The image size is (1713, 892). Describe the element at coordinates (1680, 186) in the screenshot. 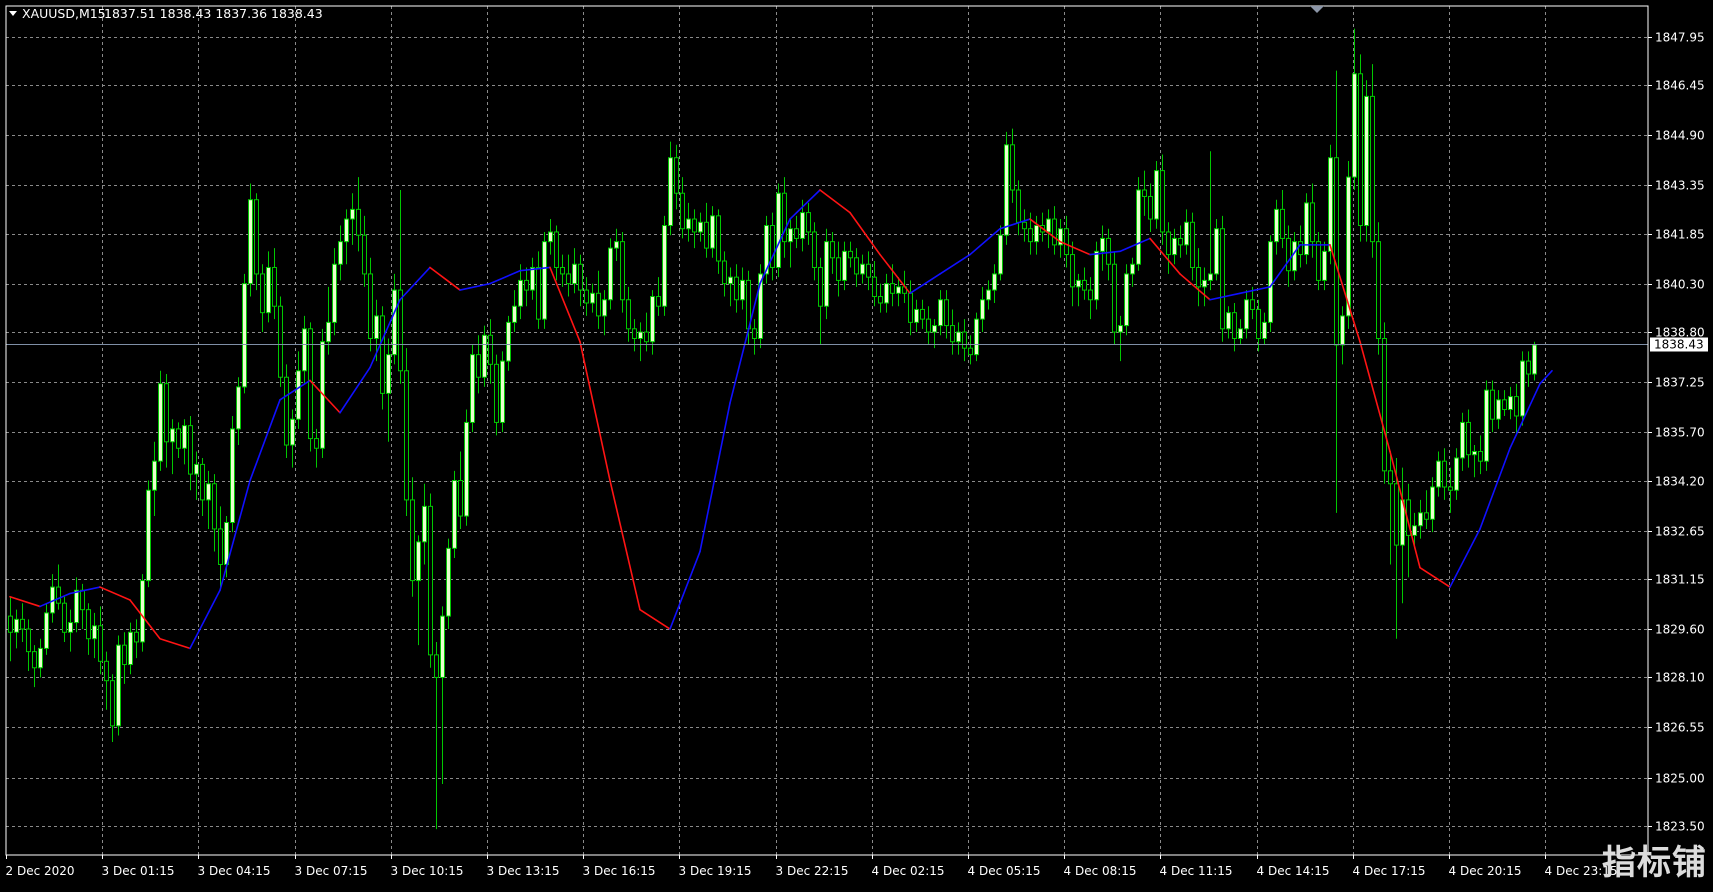

I see `y-axis-label: 1843.35` at that location.